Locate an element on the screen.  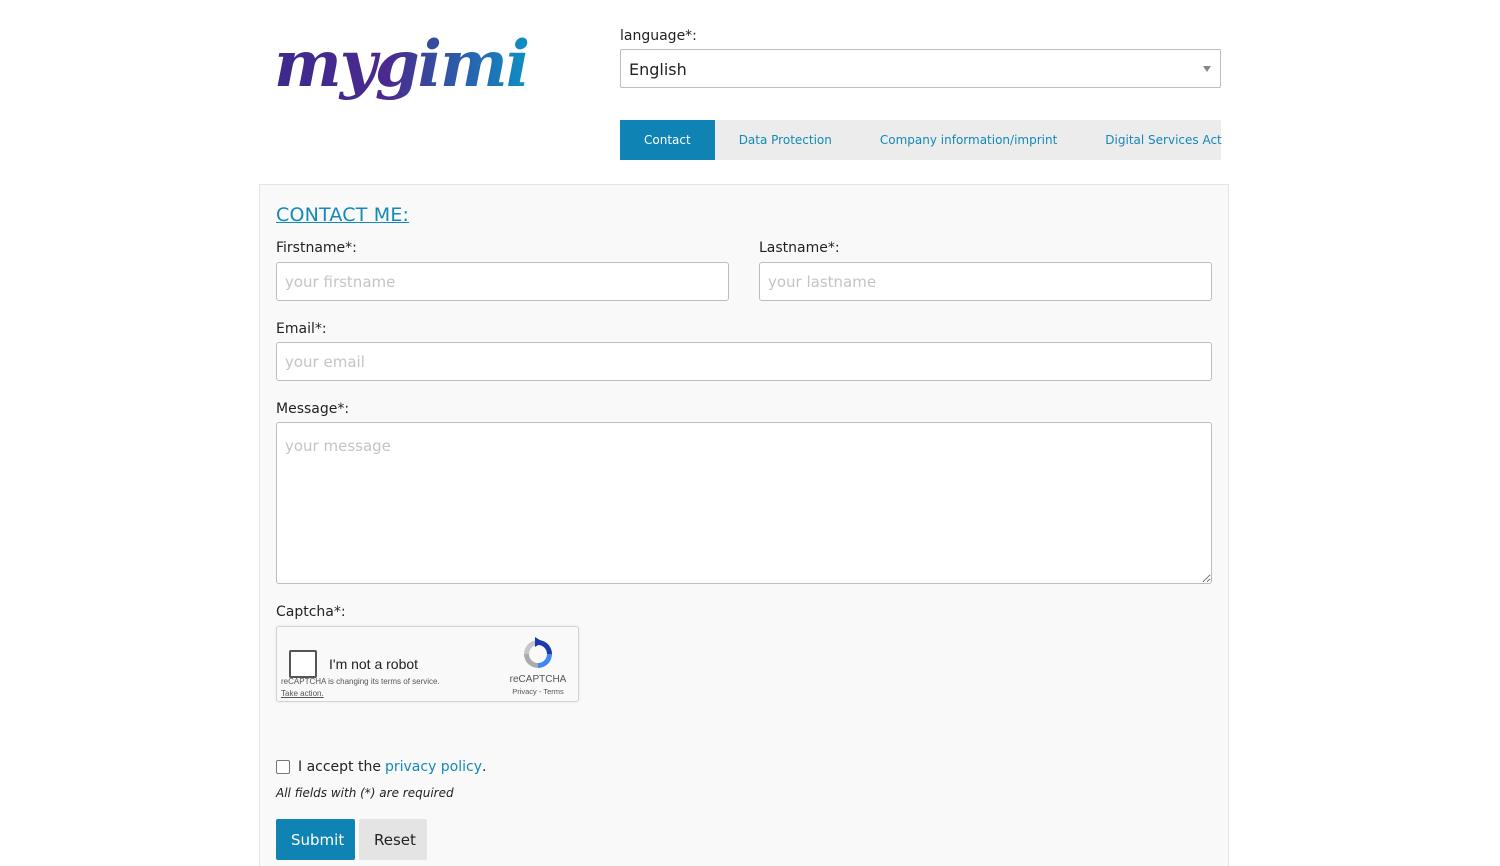
tab-contact: Contact is located at coordinates (667, 140).